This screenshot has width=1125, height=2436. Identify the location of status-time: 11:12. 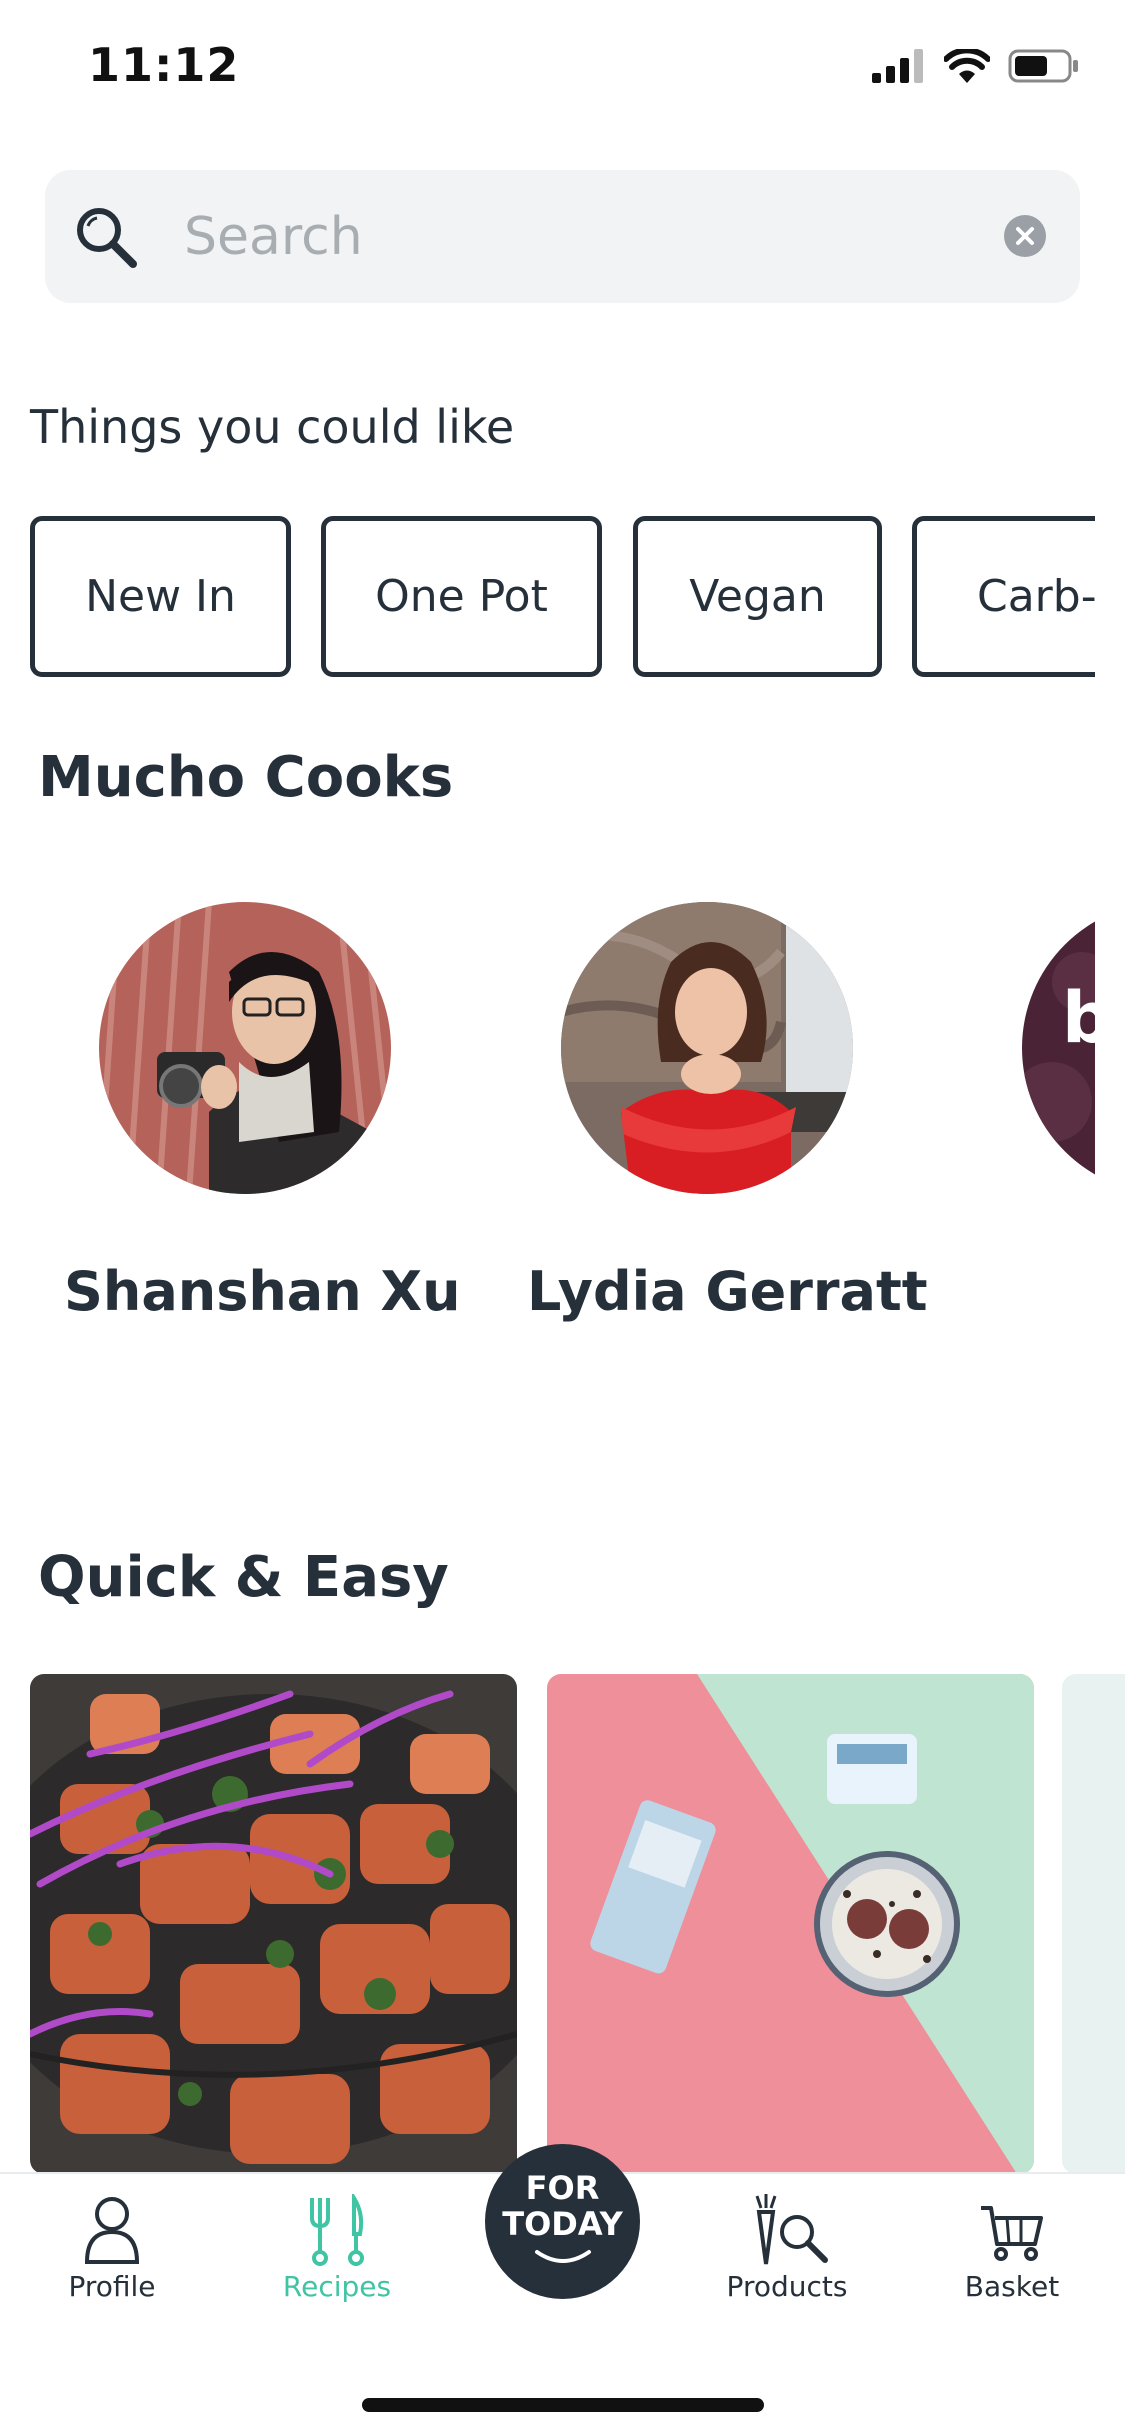
(164, 65).